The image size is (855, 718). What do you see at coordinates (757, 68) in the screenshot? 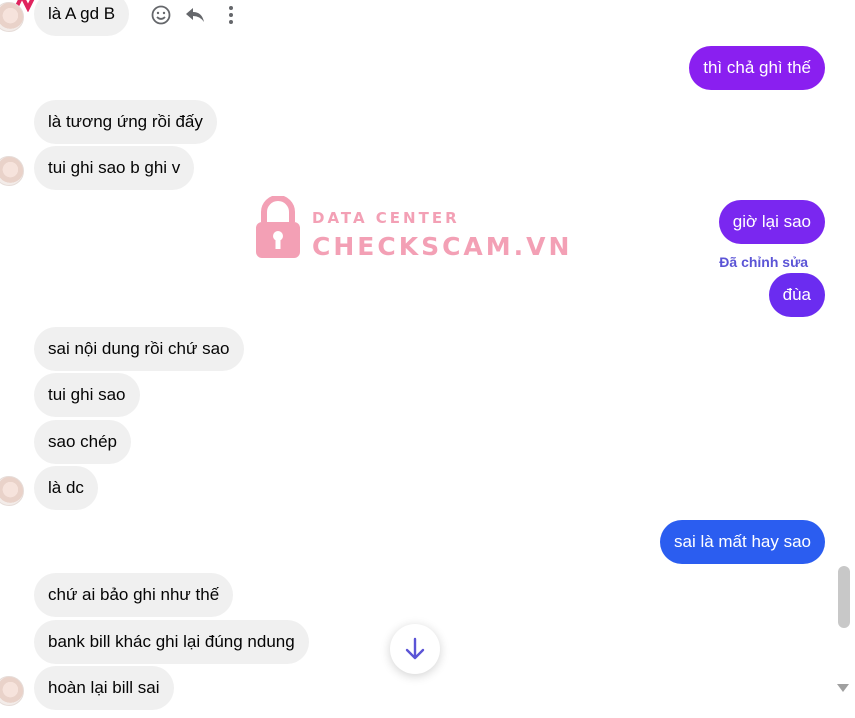
I see `message-bubble-outgoing: thì chả ghì thế` at bounding box center [757, 68].